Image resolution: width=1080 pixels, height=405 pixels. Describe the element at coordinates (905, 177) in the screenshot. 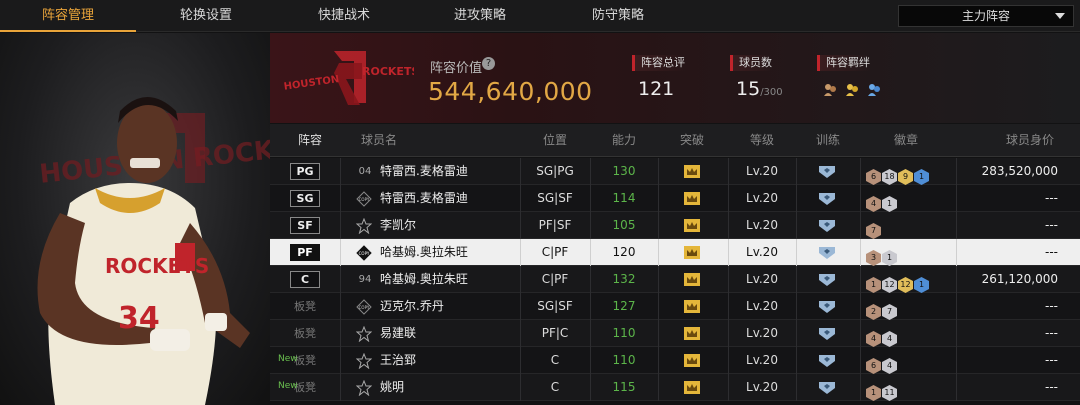

I see `badge-gold: 9` at that location.